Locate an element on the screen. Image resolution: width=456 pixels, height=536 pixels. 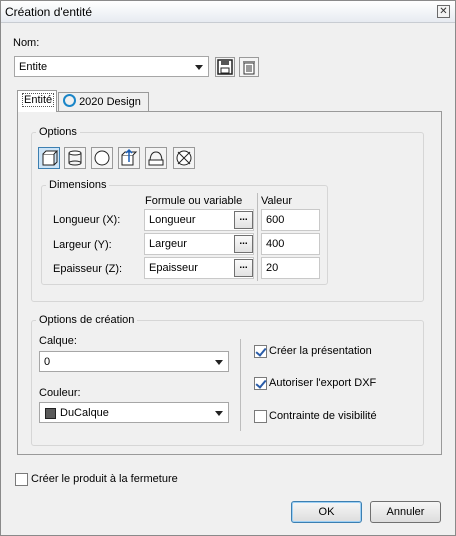
cancel-button: Annuler is located at coordinates (405, 512).